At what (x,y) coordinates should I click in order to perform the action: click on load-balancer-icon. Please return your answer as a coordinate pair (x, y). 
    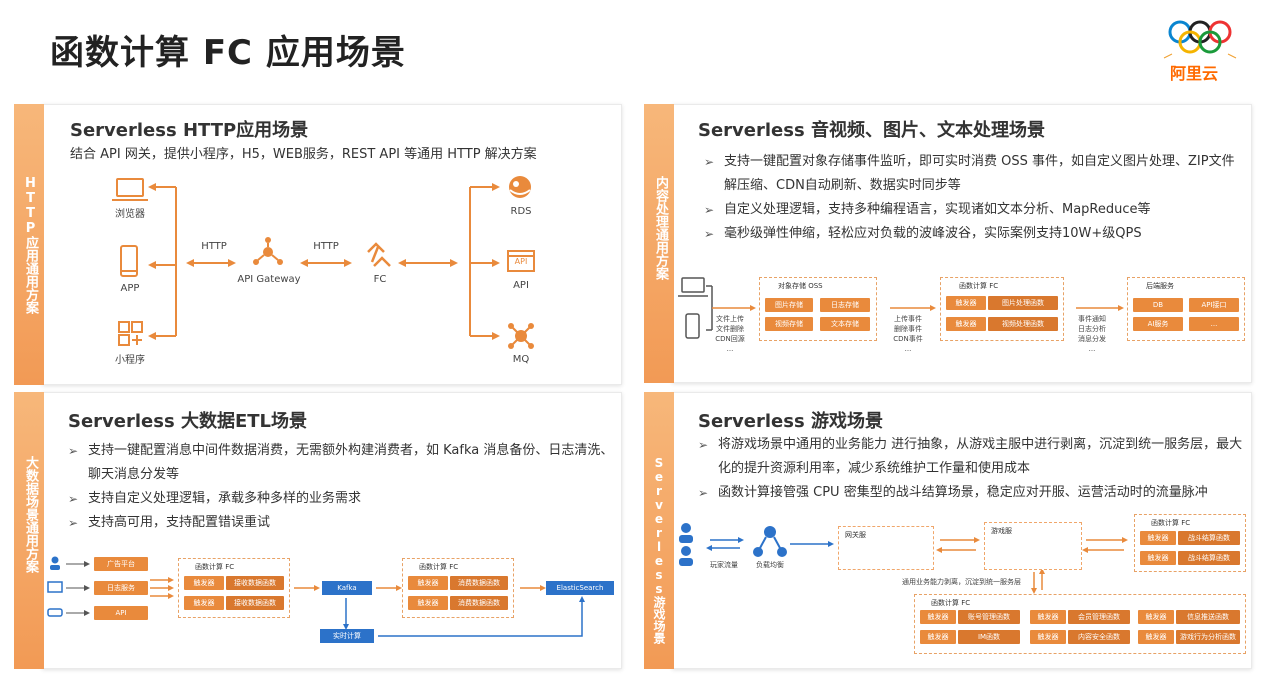
    Looking at the image, I should click on (770, 541).